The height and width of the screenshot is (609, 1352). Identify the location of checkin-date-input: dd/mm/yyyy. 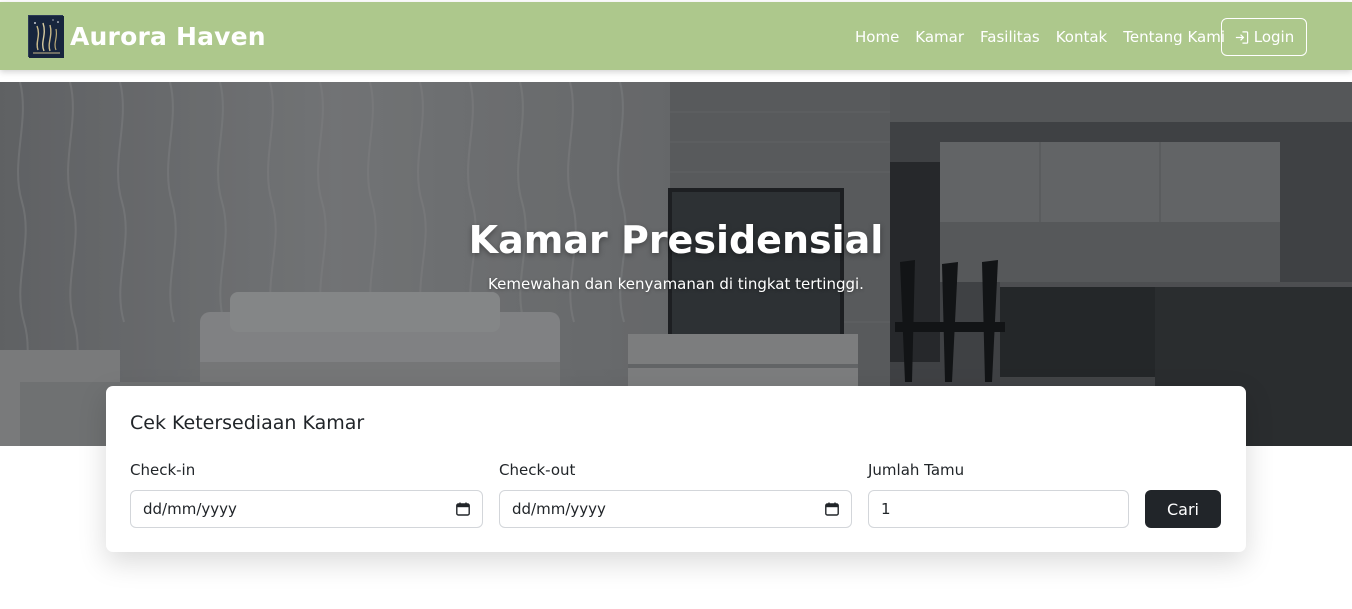
(306, 509).